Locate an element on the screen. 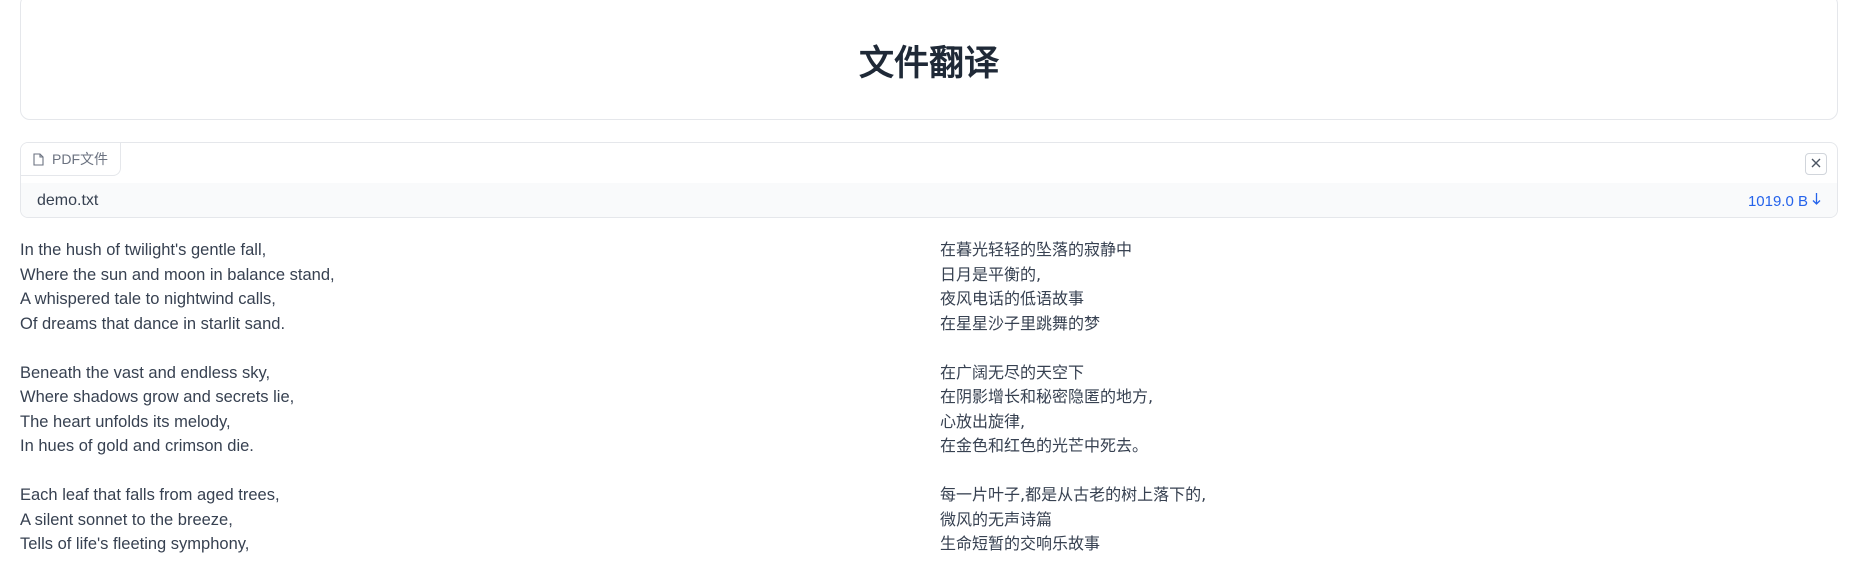 The height and width of the screenshot is (581, 1862). original-line: The heart unfolds its melody, is located at coordinates (125, 421).